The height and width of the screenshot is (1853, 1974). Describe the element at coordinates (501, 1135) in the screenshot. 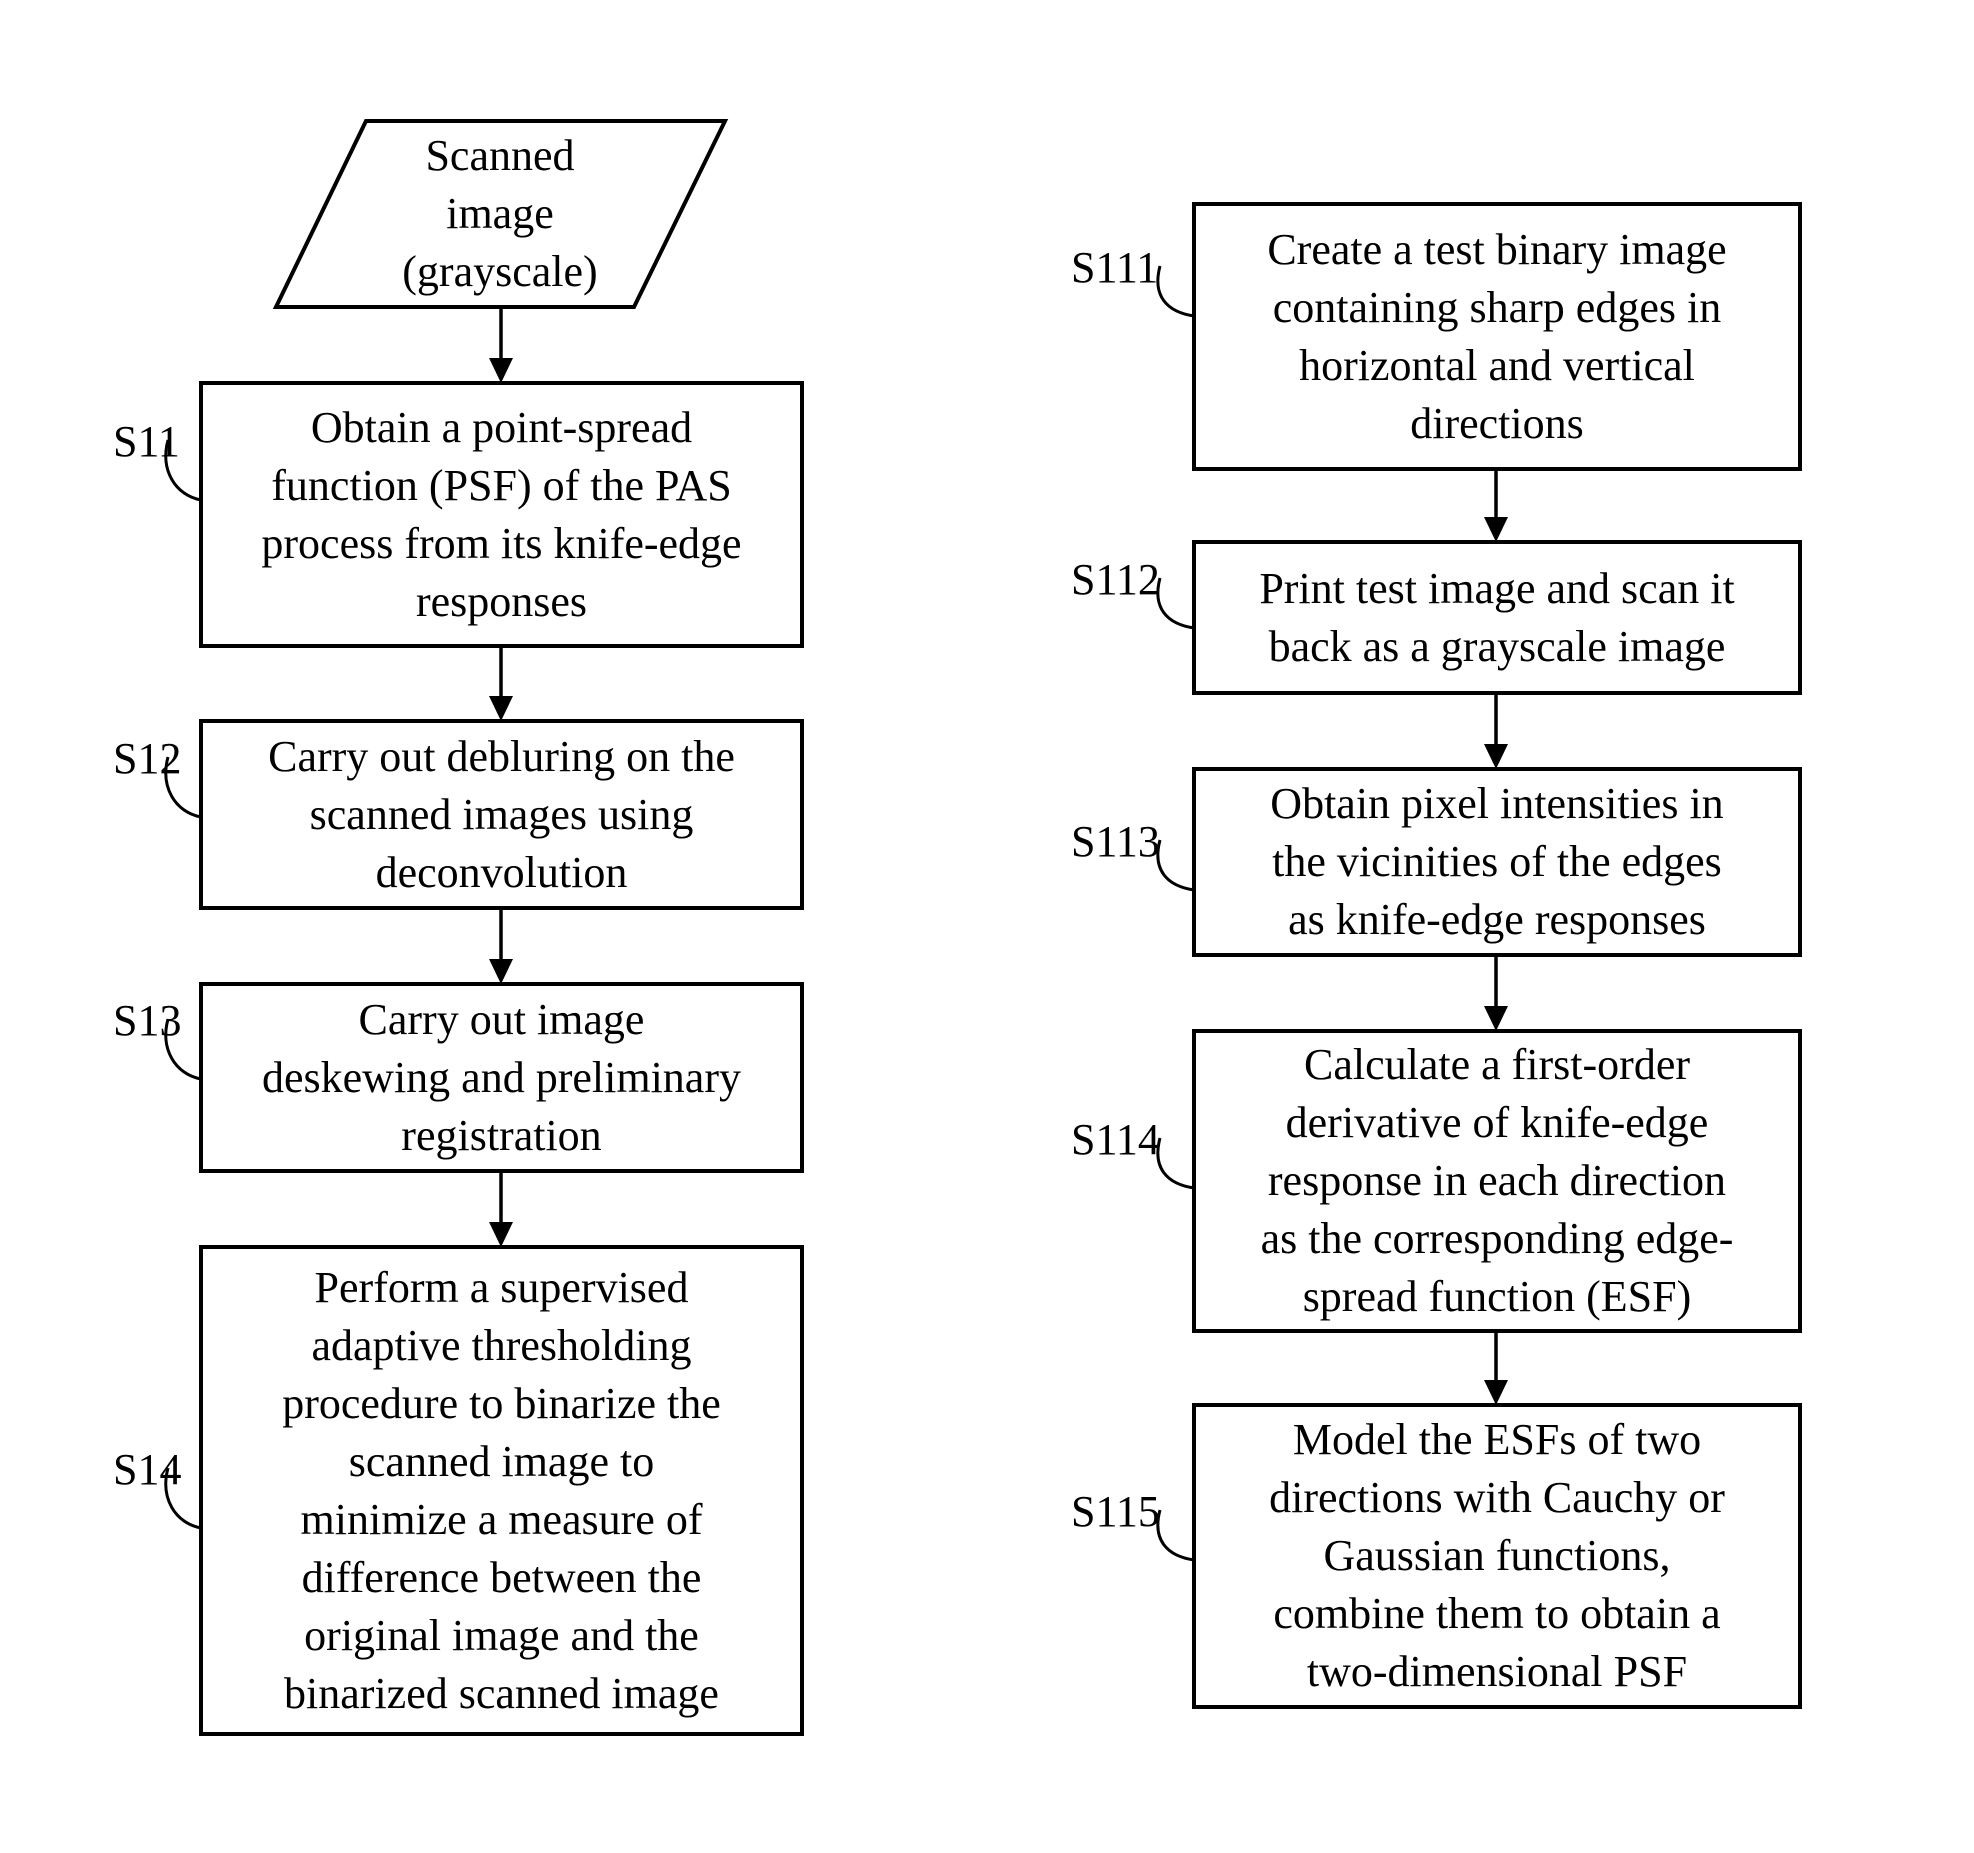

I see `step-line: registration` at that location.